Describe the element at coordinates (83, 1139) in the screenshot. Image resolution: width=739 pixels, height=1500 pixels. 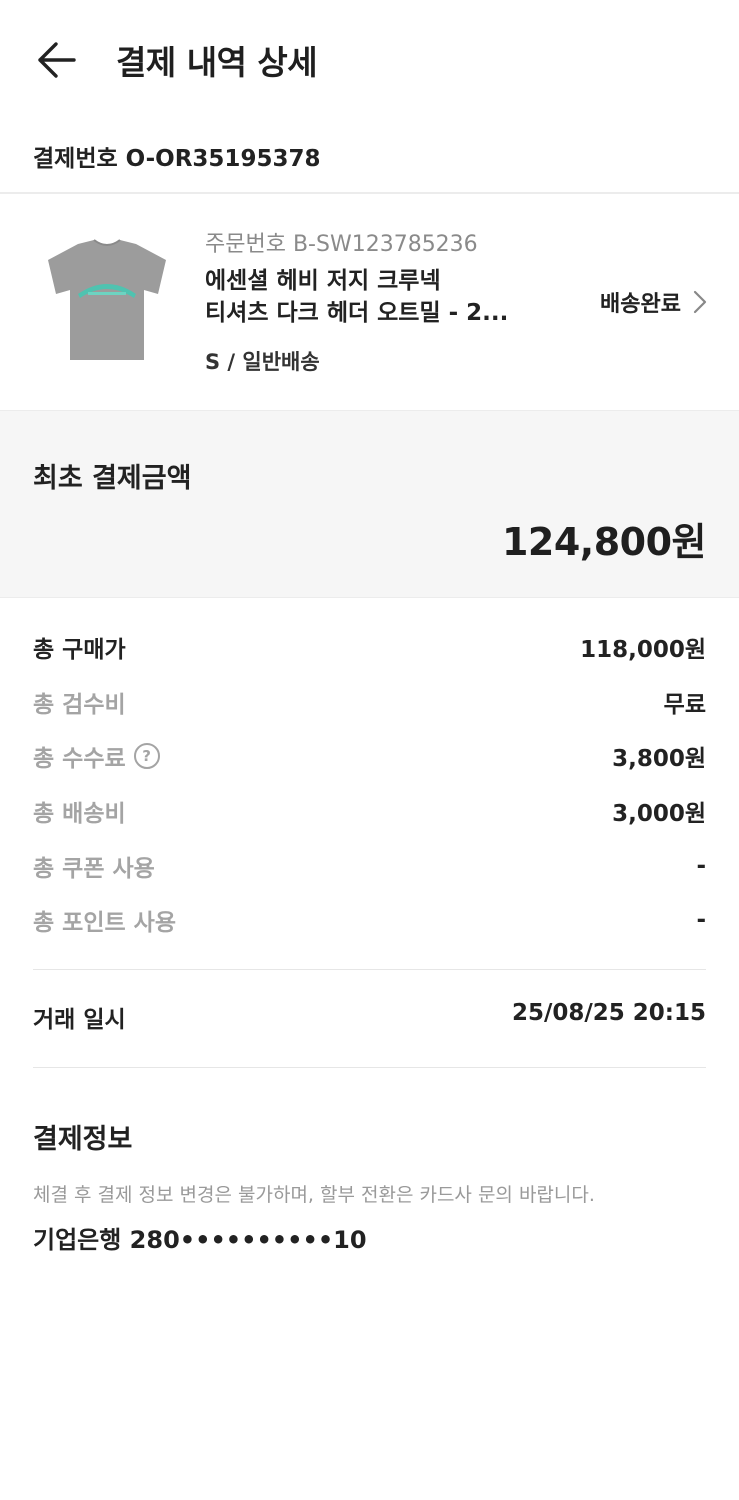
I see `payment-info-title: 결제정보` at that location.